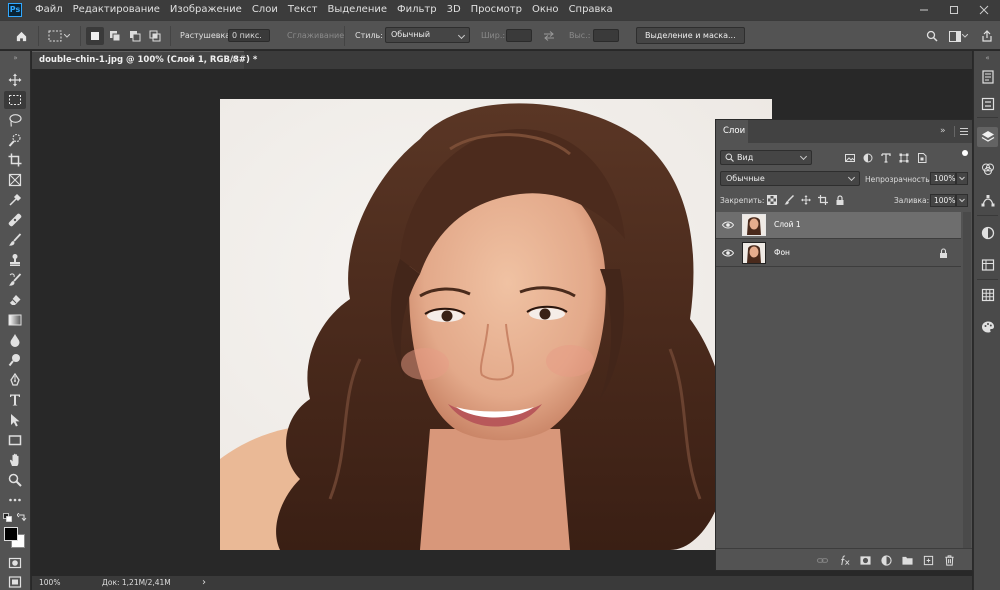 This screenshot has width=1000, height=590. Describe the element at coordinates (987, 295) in the screenshot. I see `swatches-grid-icon` at that location.